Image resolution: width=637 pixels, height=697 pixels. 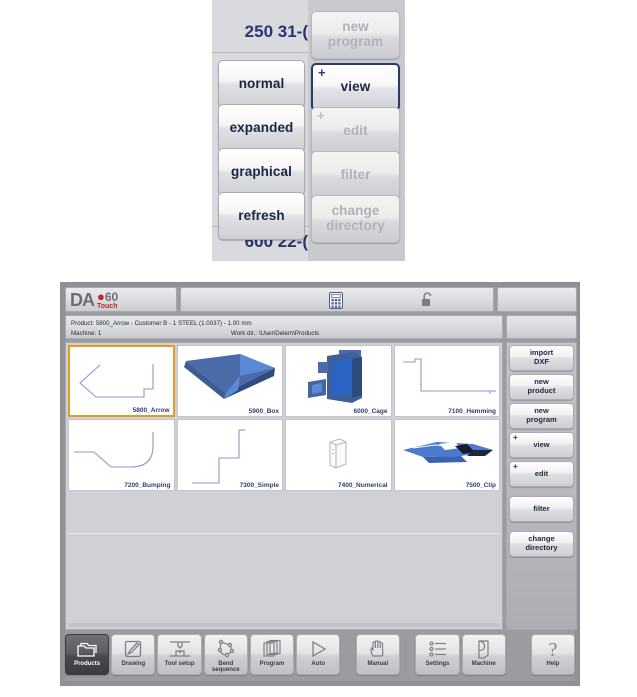 What do you see at coordinates (335, 376) in the screenshot?
I see `cage-3d-thumb` at bounding box center [335, 376].